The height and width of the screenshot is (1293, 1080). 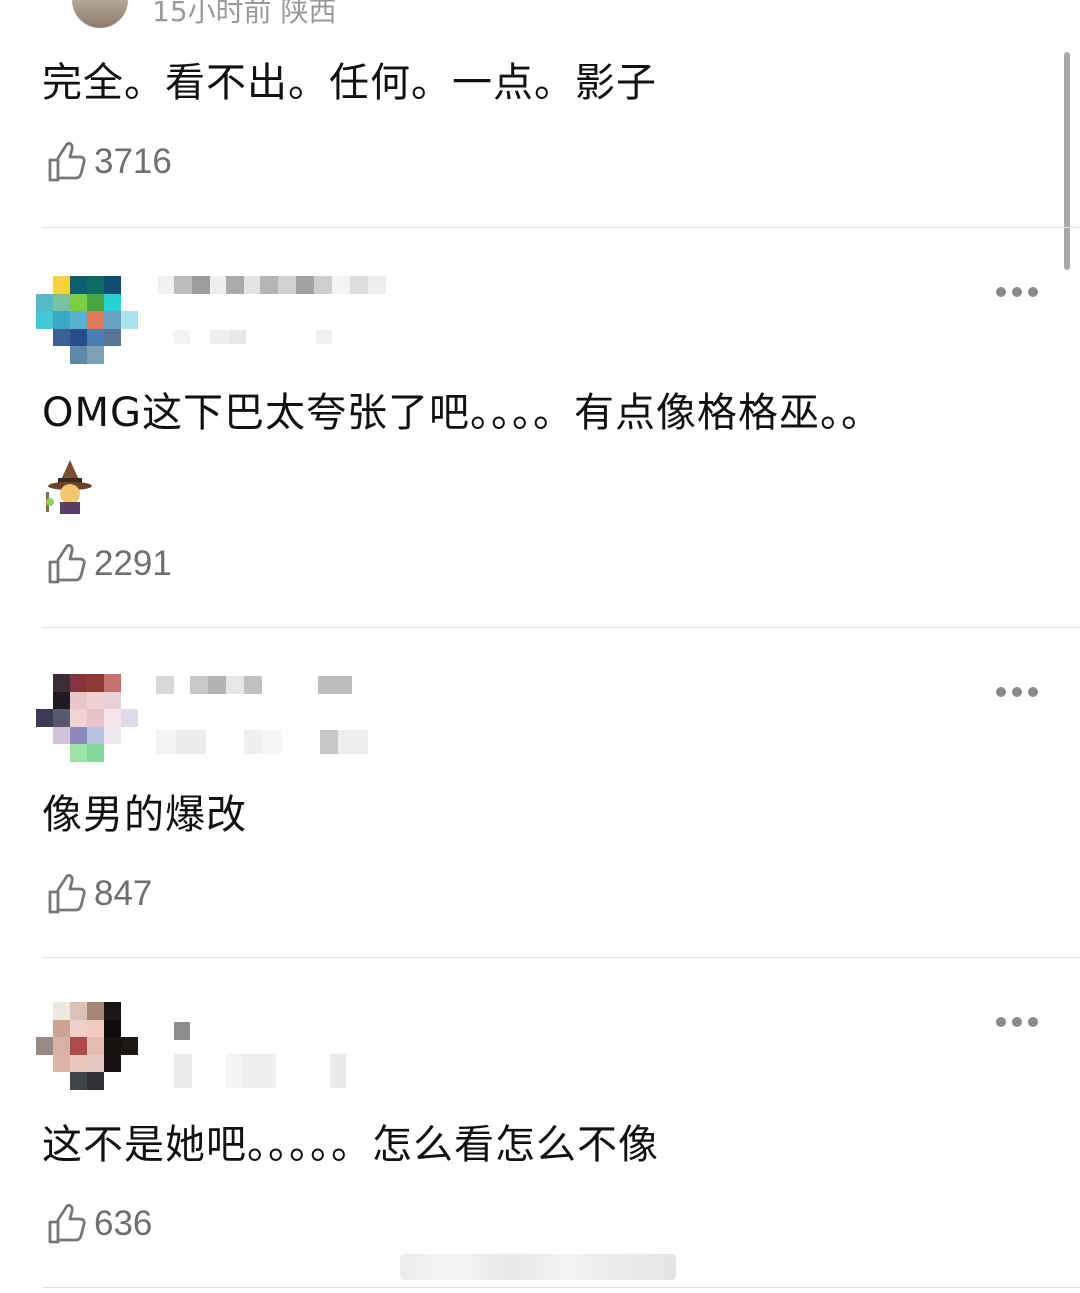 I want to click on watermark, so click(x=538, y=1267).